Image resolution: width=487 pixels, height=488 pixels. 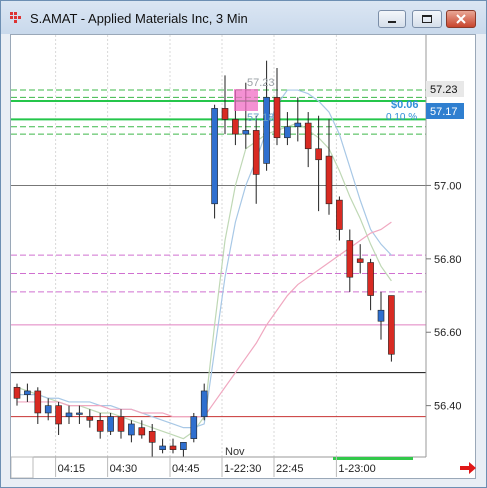 What do you see at coordinates (448, 186) in the screenshot?
I see `y-tick-label: 57.00` at bounding box center [448, 186].